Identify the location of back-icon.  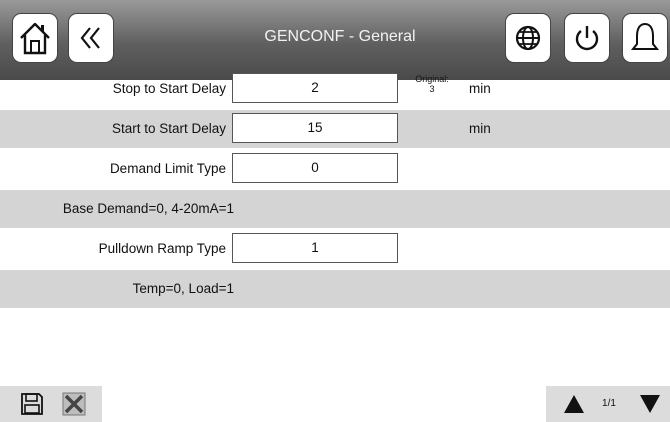
(90, 38).